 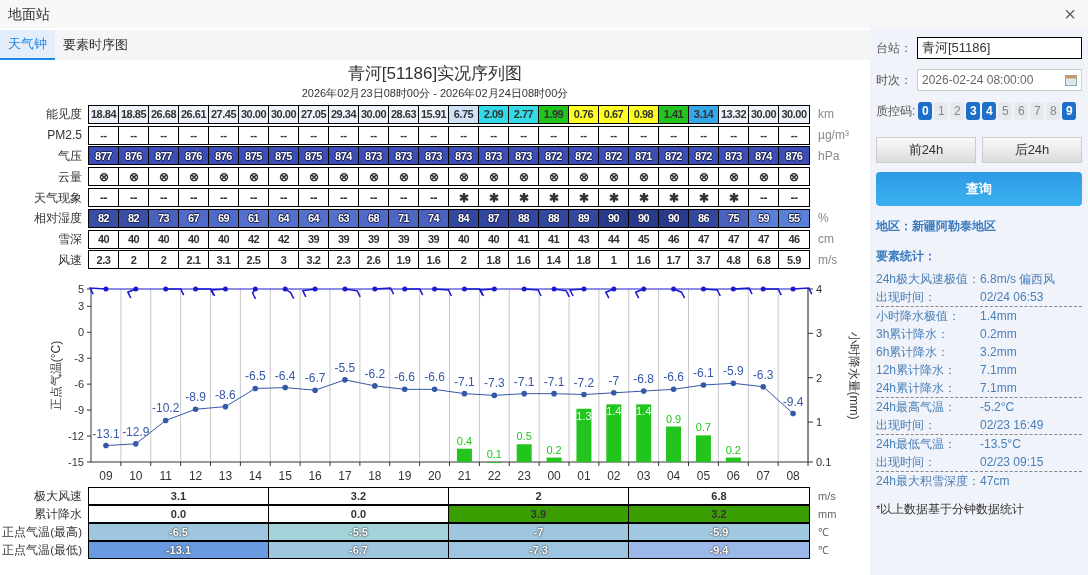 I want to click on data-label: 0.5, so click(x=524, y=436).